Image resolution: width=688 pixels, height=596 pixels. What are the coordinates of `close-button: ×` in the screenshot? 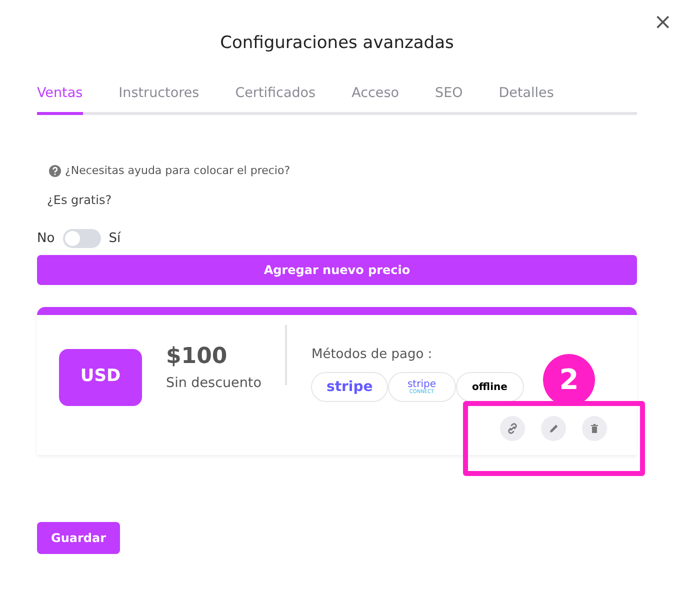 It's located at (663, 23).